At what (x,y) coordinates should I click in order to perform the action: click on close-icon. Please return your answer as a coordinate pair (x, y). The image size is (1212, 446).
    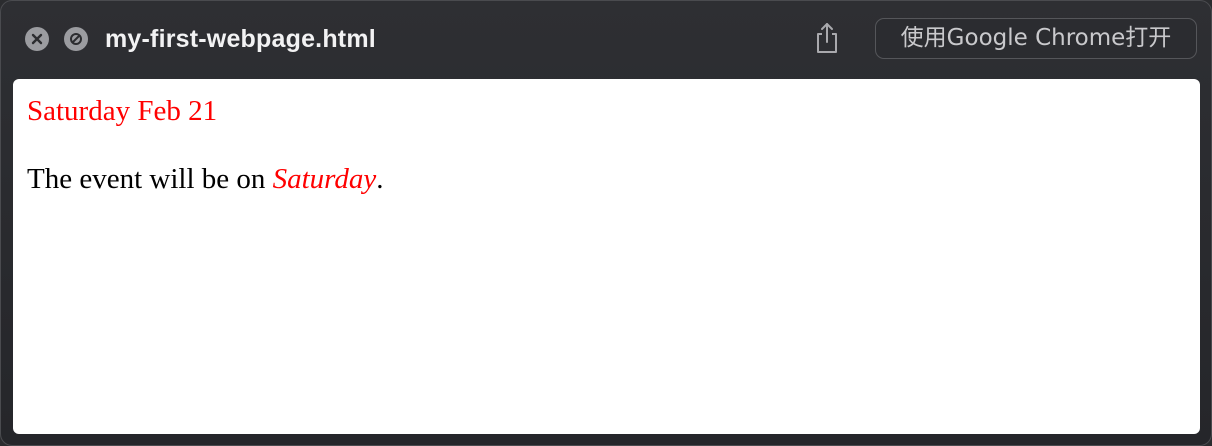
    Looking at the image, I should click on (37, 39).